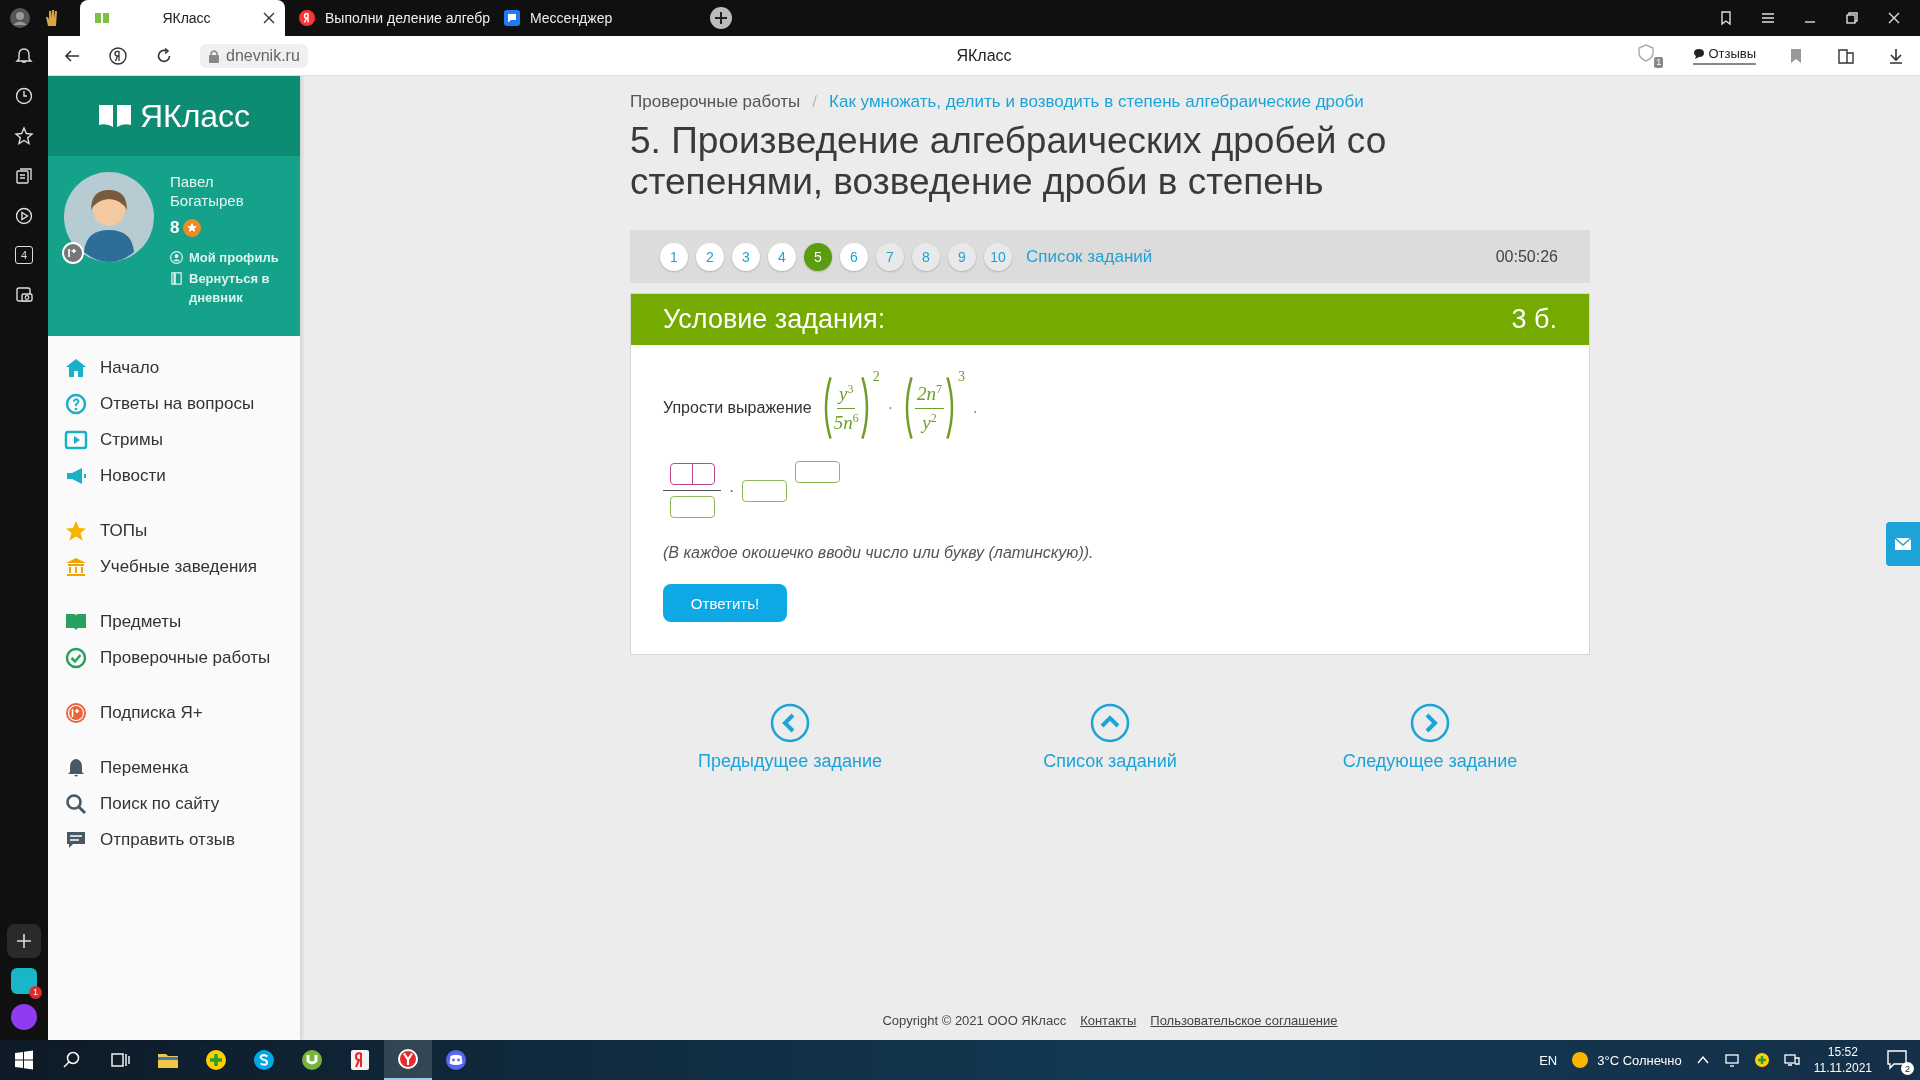 The height and width of the screenshot is (1080, 1920). What do you see at coordinates (182, 622) in the screenshot?
I see `menu-item: Предметы` at bounding box center [182, 622].